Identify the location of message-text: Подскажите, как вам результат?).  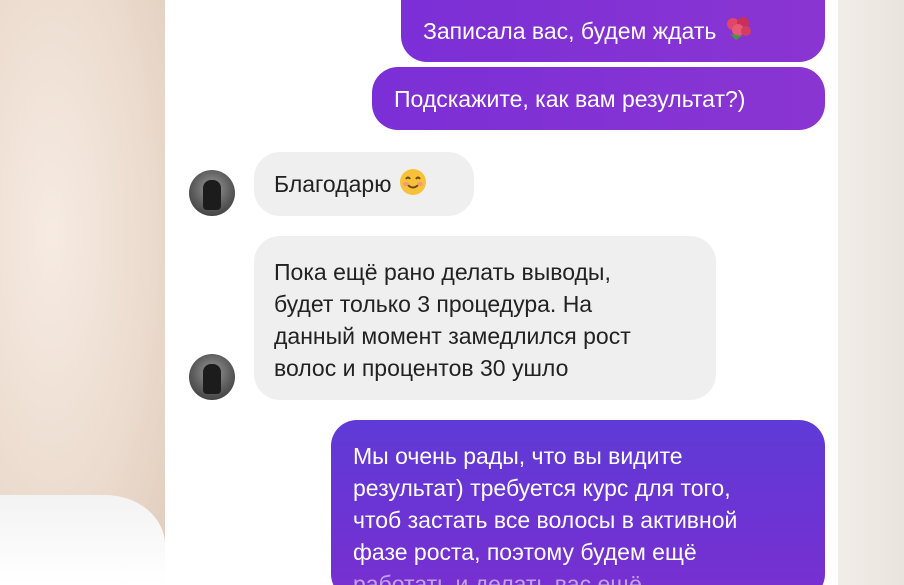
(570, 99).